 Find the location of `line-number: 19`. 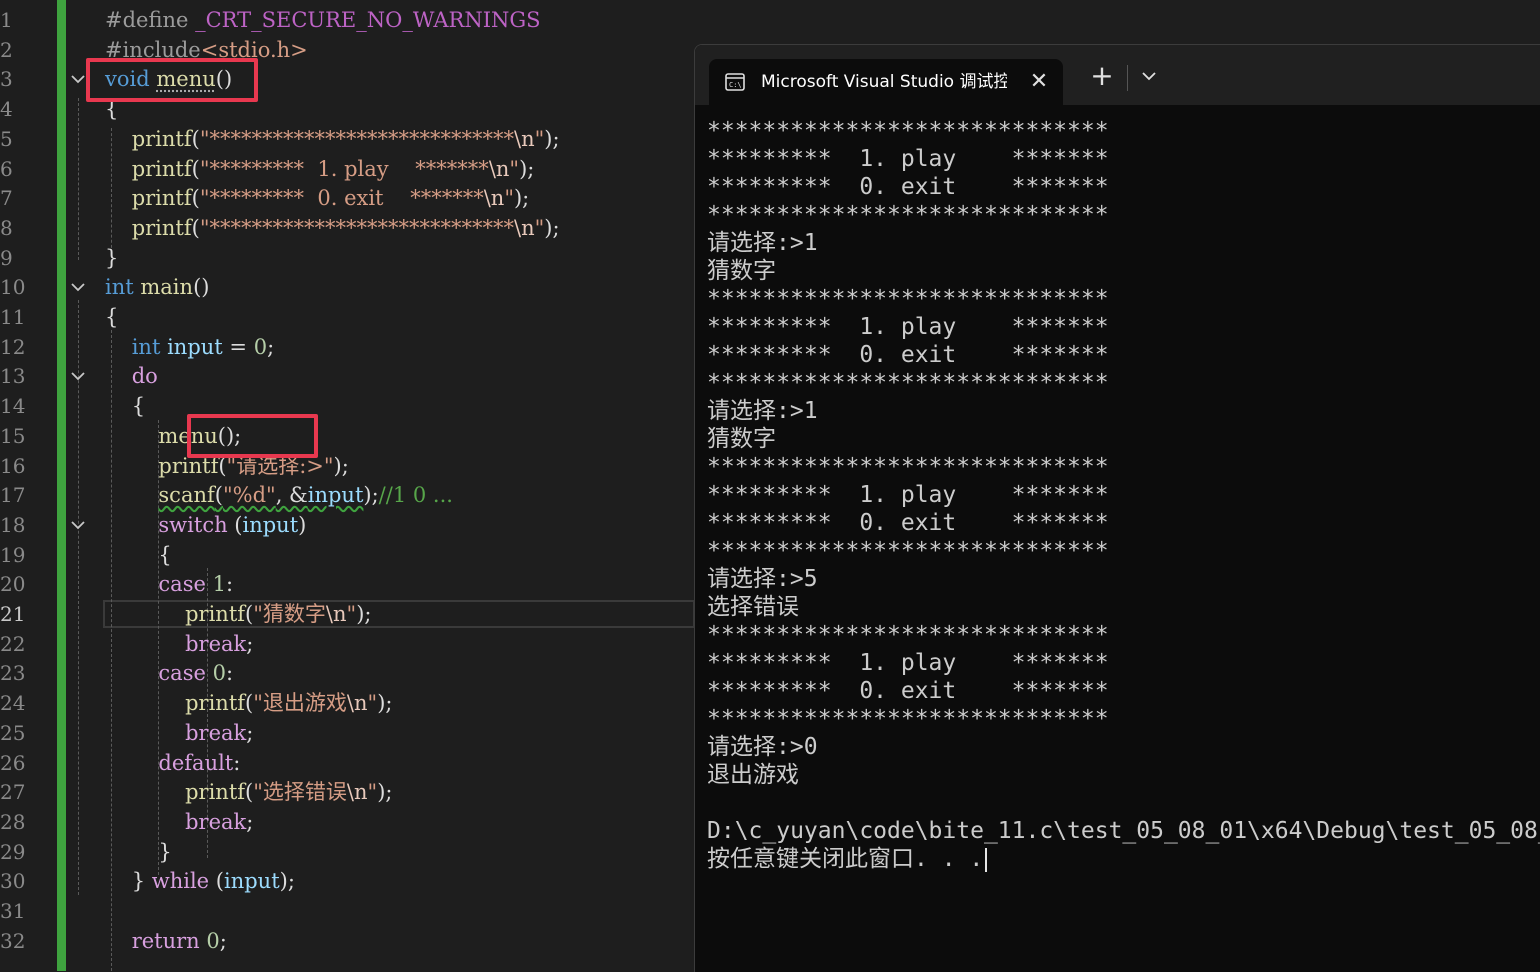

line-number: 19 is located at coordinates (13, 554).